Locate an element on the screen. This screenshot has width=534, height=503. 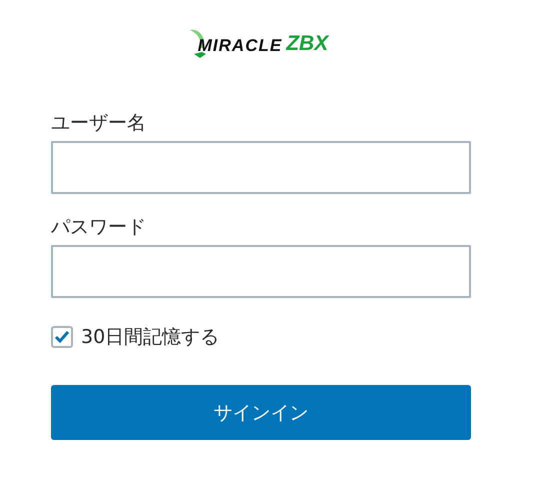
sign-in-button: サインイン is located at coordinates (261, 412).